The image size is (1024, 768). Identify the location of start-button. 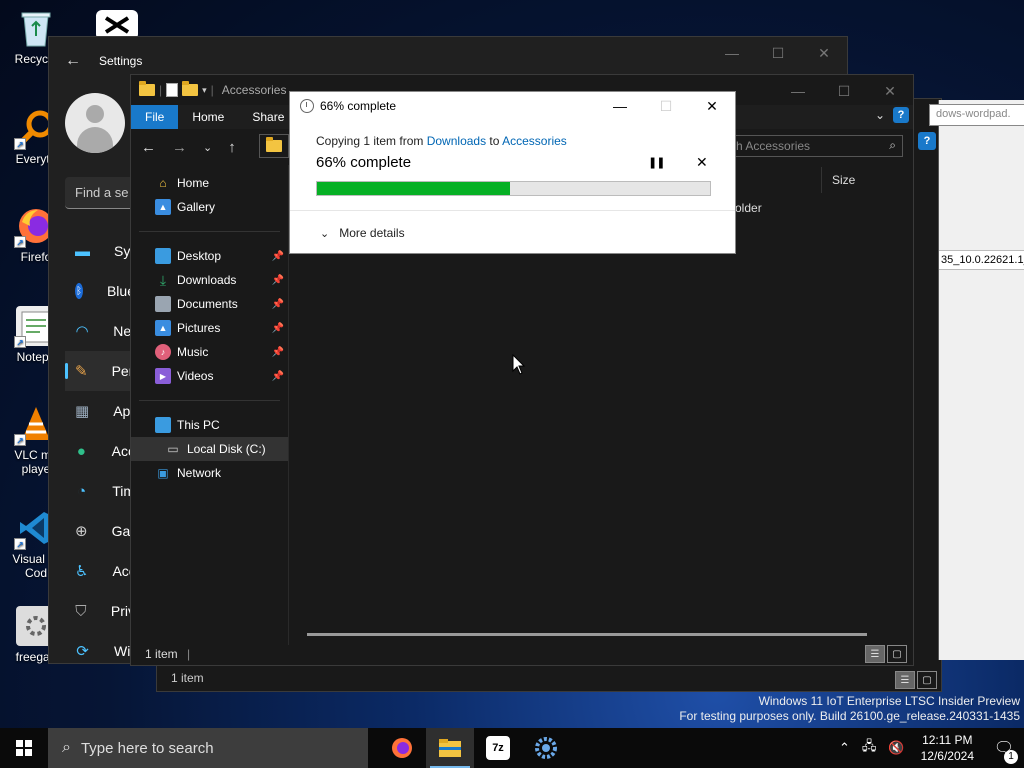
(24, 748).